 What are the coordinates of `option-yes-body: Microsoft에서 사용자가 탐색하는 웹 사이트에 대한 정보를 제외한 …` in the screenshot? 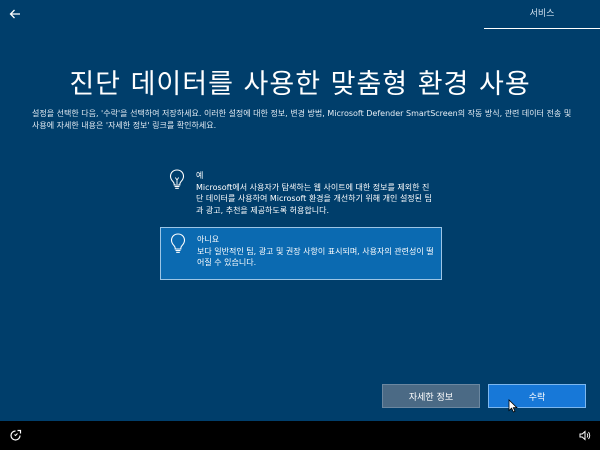 It's located at (314, 198).